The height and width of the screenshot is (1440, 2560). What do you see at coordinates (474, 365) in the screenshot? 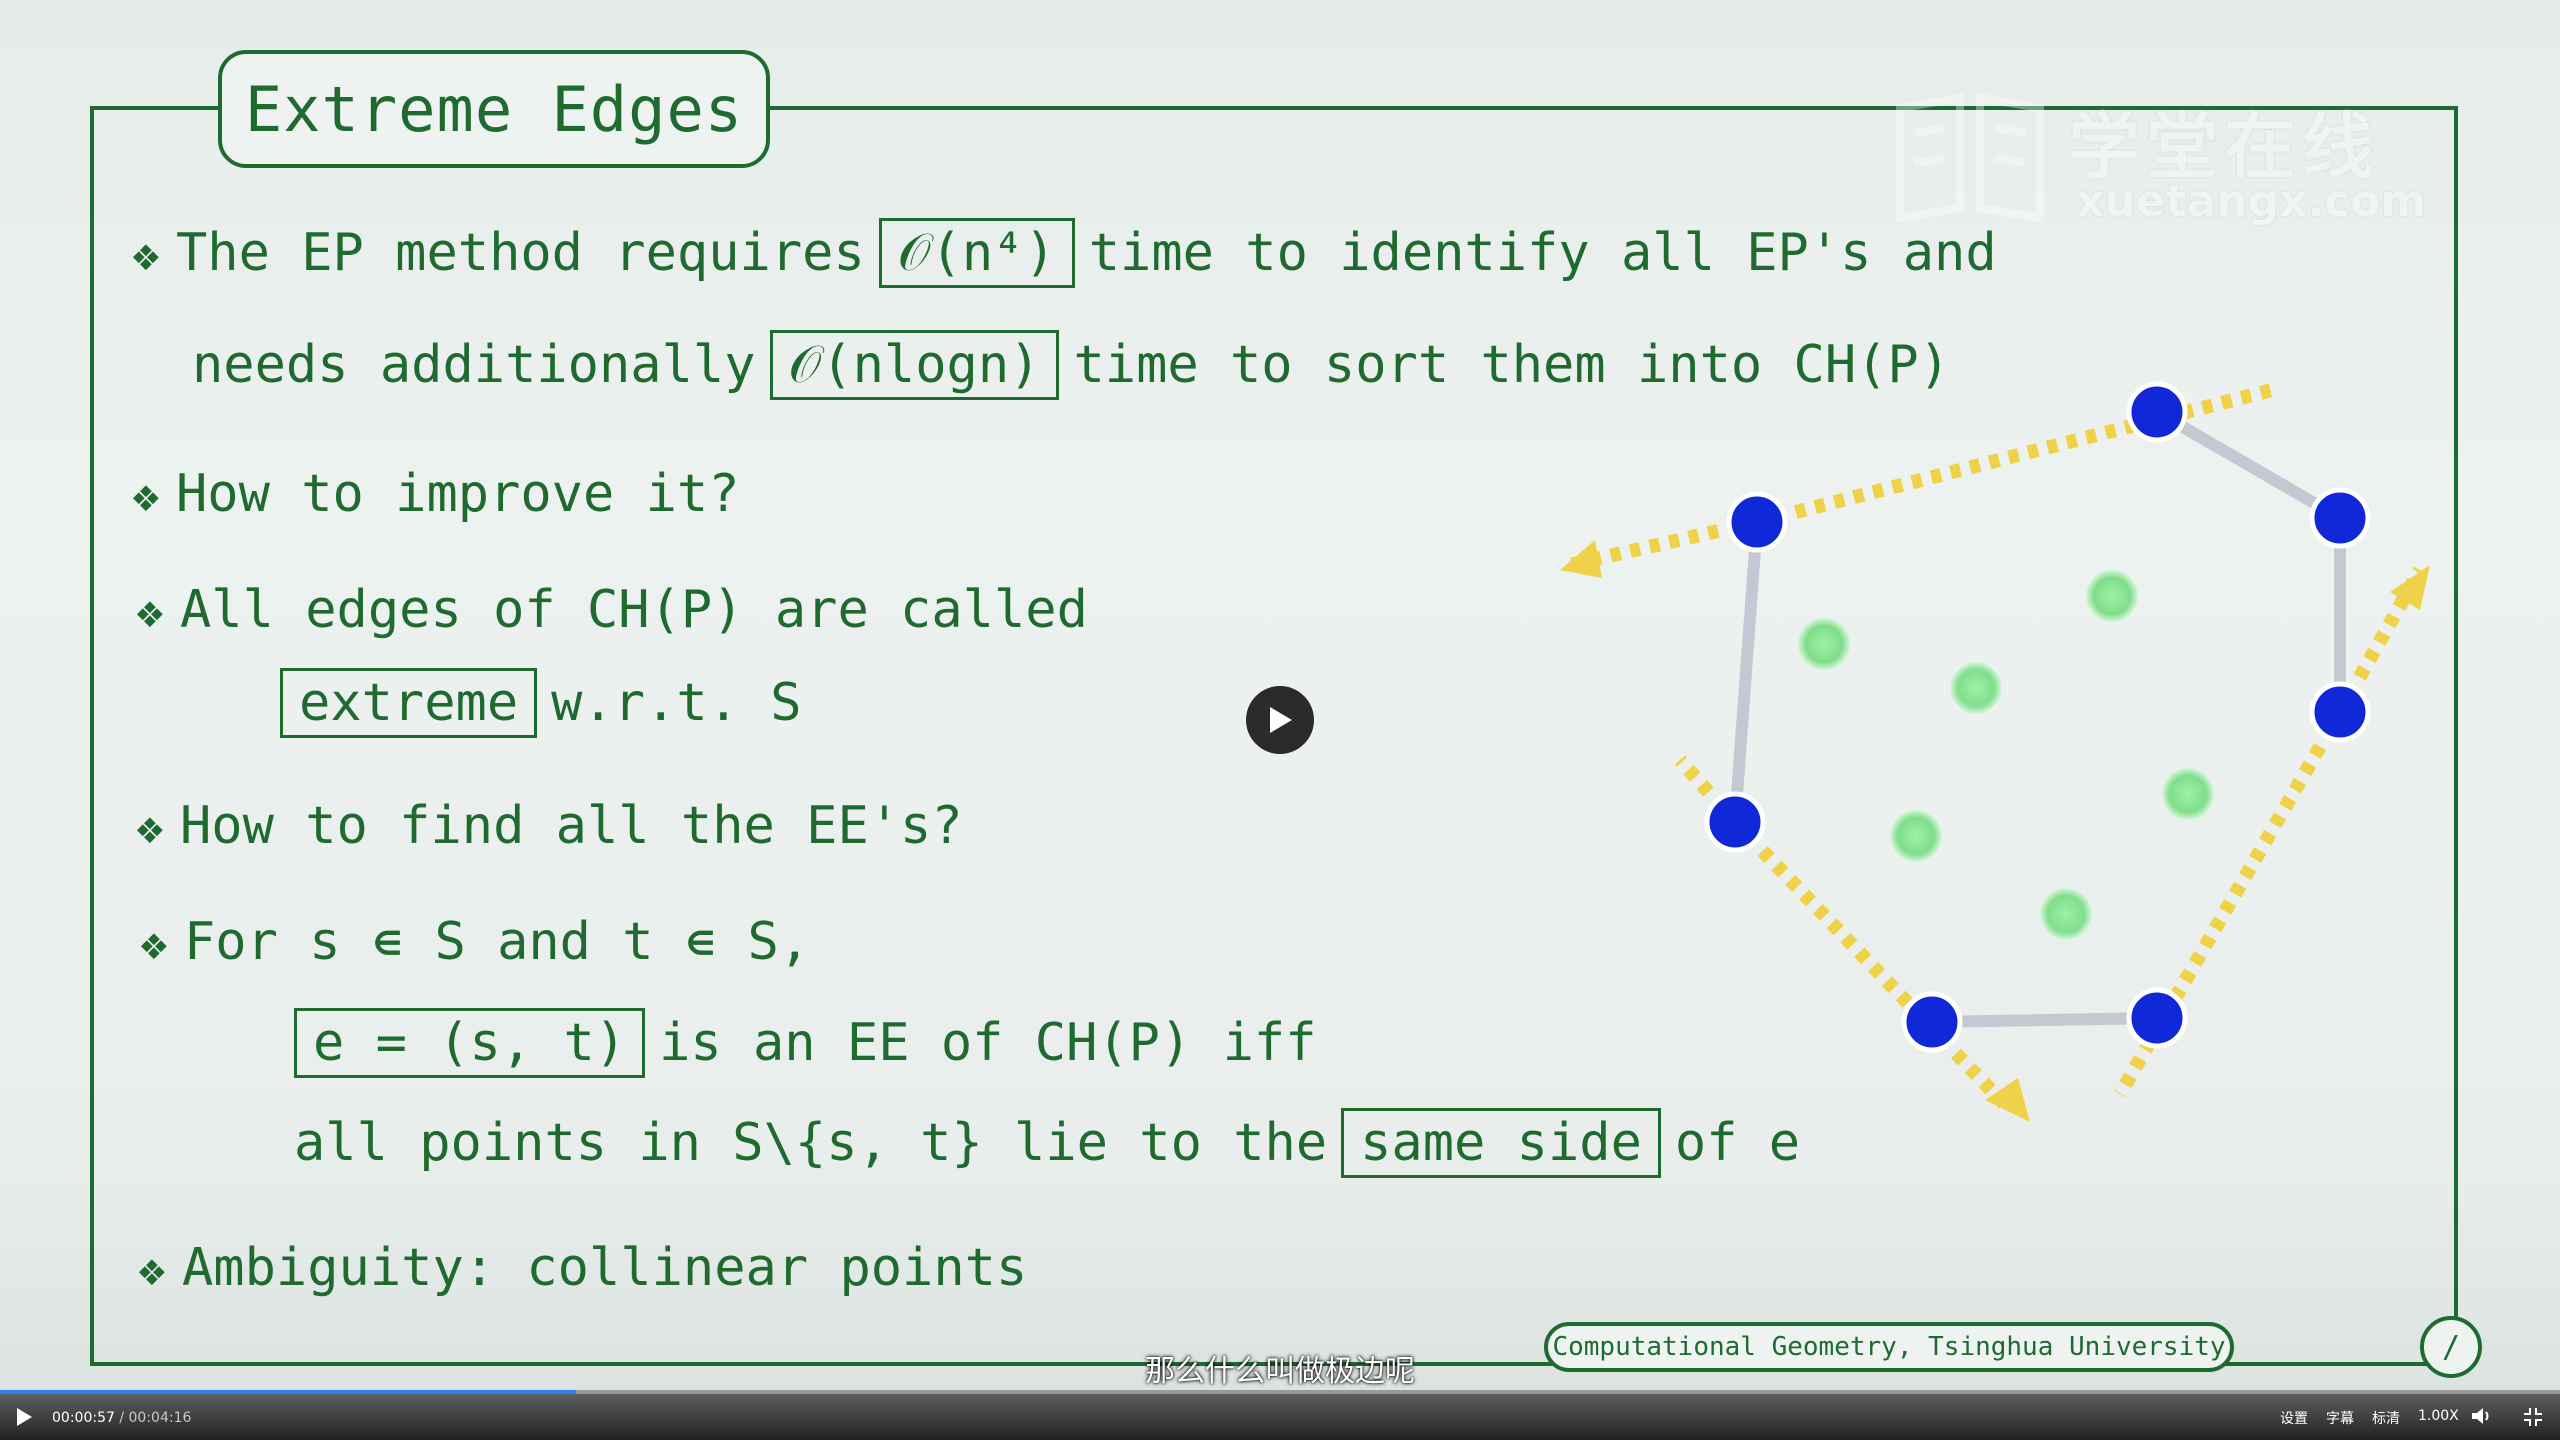
I see `bullet-text: needs additionally` at bounding box center [474, 365].